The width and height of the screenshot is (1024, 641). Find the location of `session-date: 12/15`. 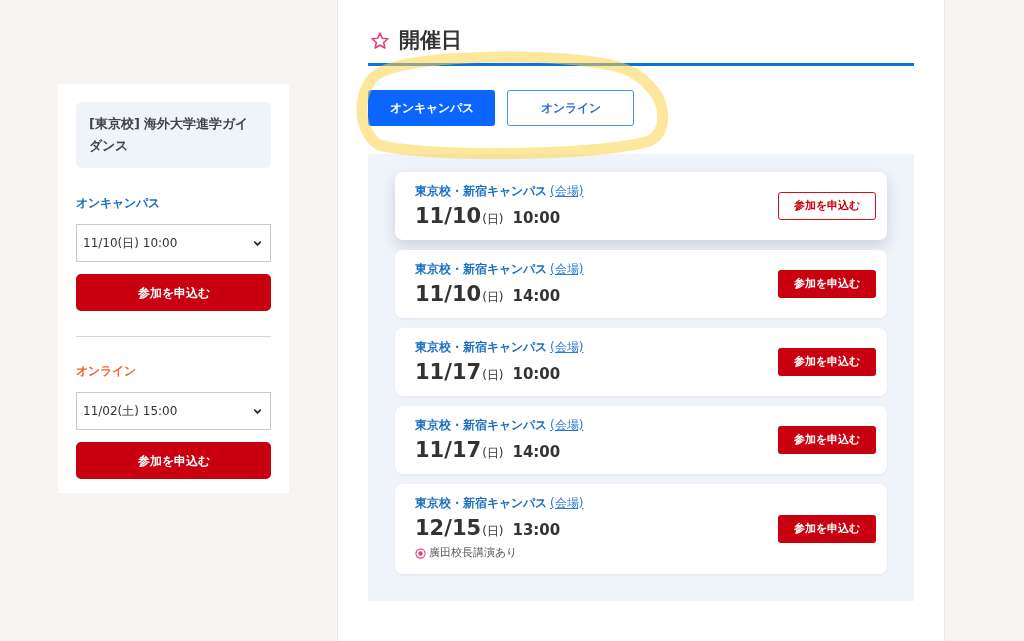

session-date: 12/15 is located at coordinates (448, 528).